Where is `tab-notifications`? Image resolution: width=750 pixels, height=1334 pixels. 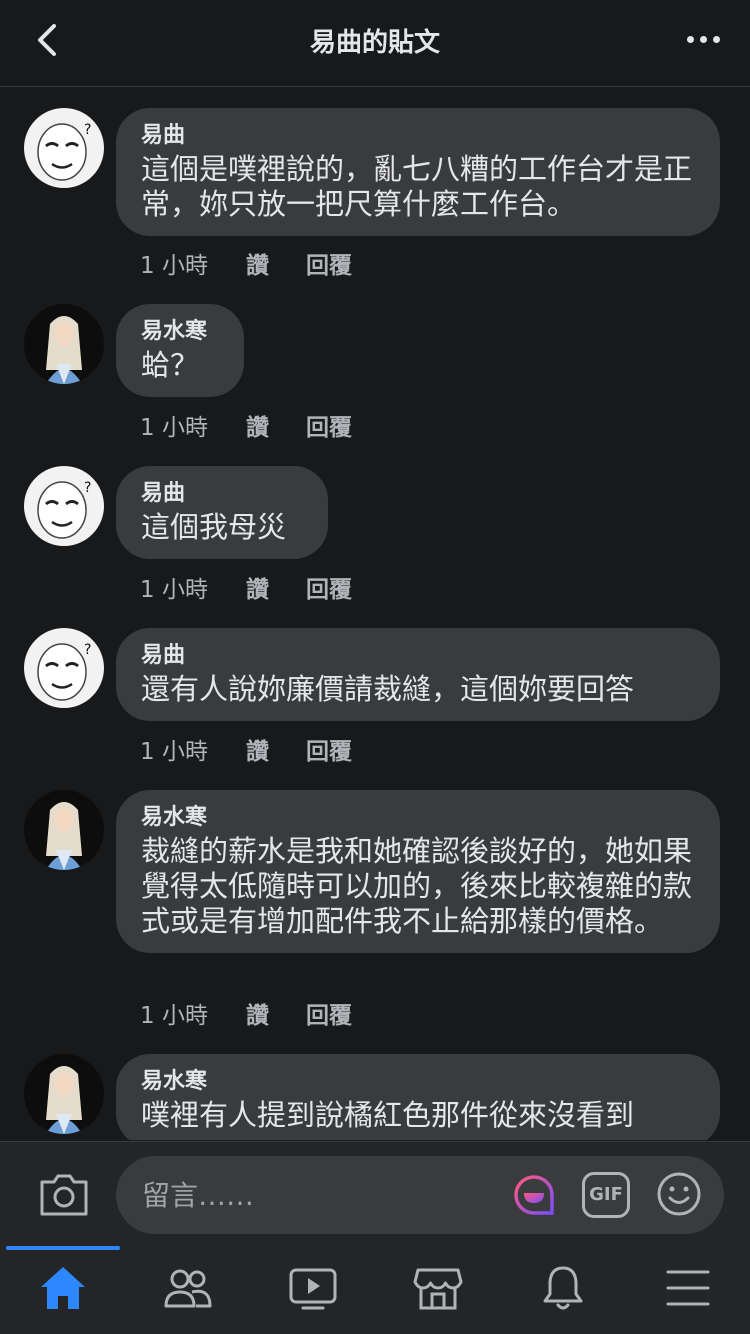
tab-notifications is located at coordinates (563, 1291).